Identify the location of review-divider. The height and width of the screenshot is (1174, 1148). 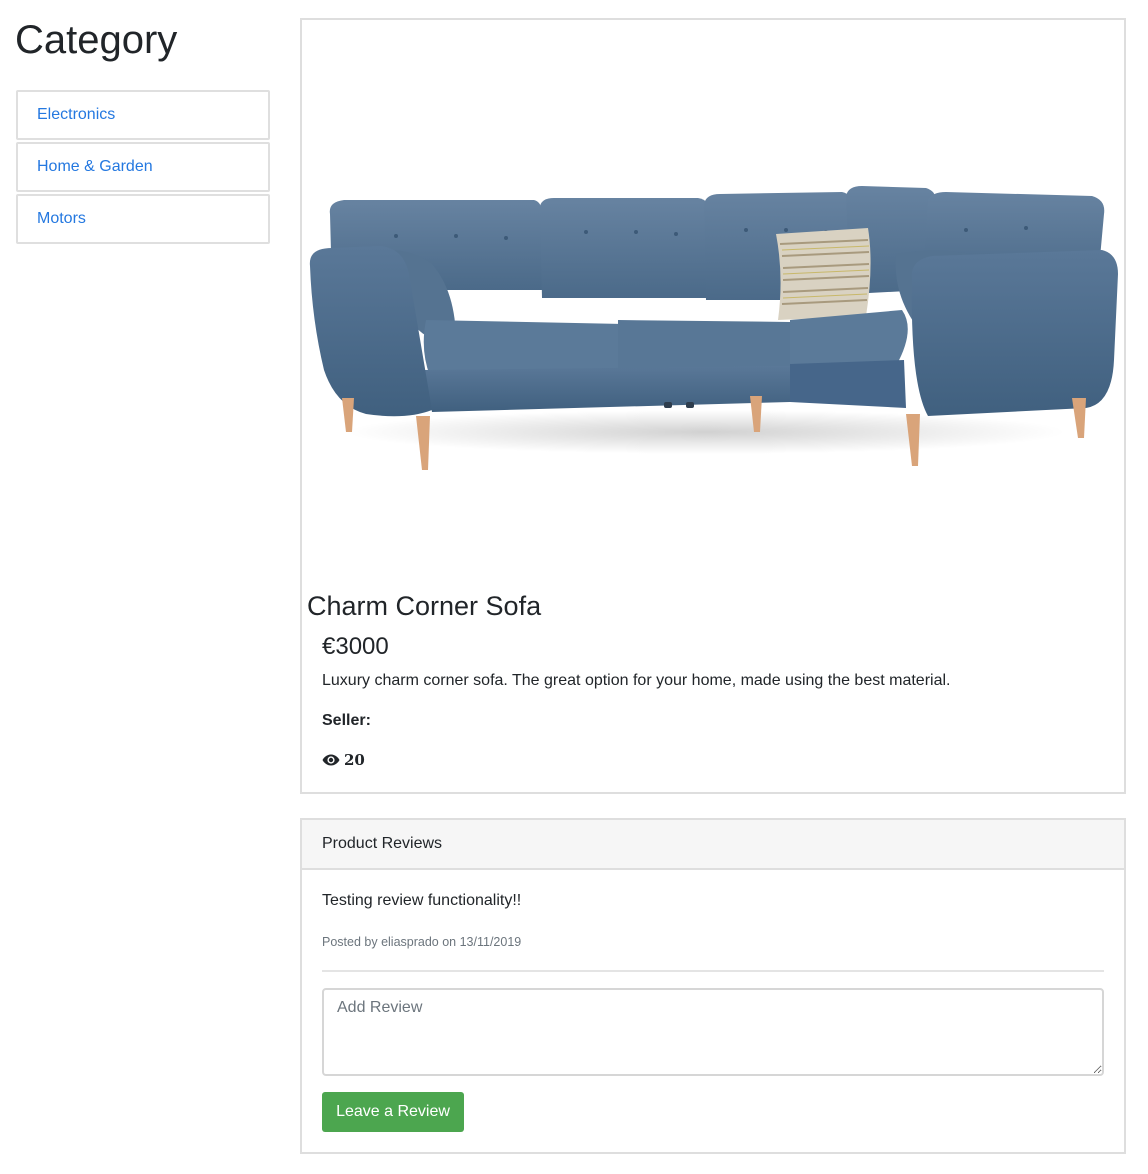
(713, 971).